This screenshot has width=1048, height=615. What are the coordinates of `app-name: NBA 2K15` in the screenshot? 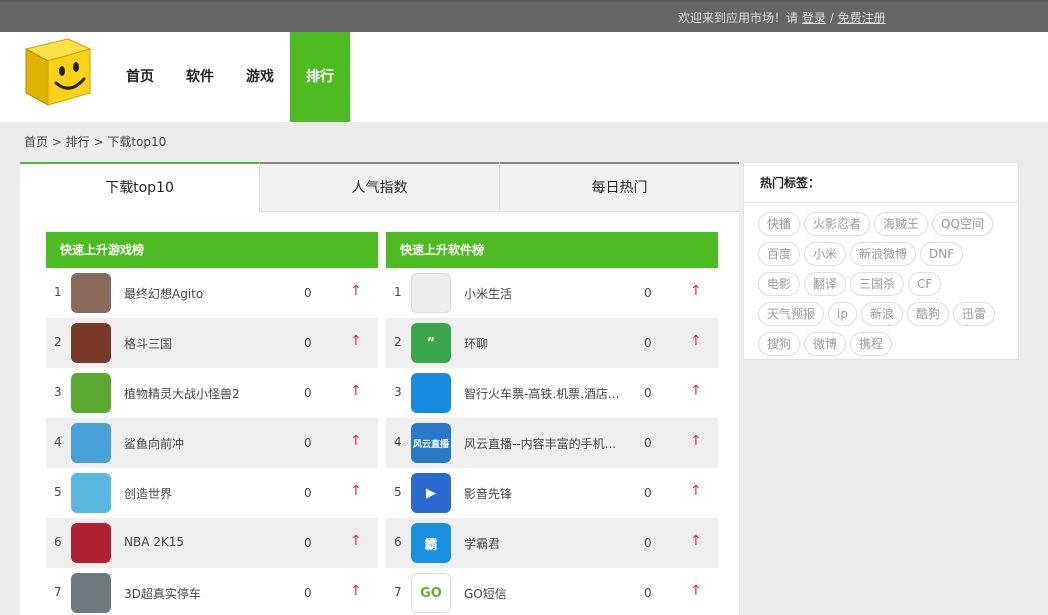 It's located at (209, 542).